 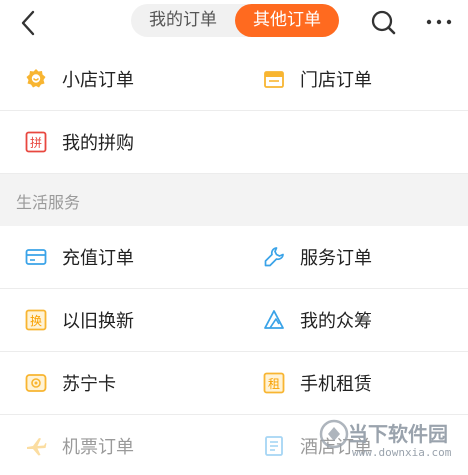 I want to click on rental-icon: 租, so click(x=274, y=383).